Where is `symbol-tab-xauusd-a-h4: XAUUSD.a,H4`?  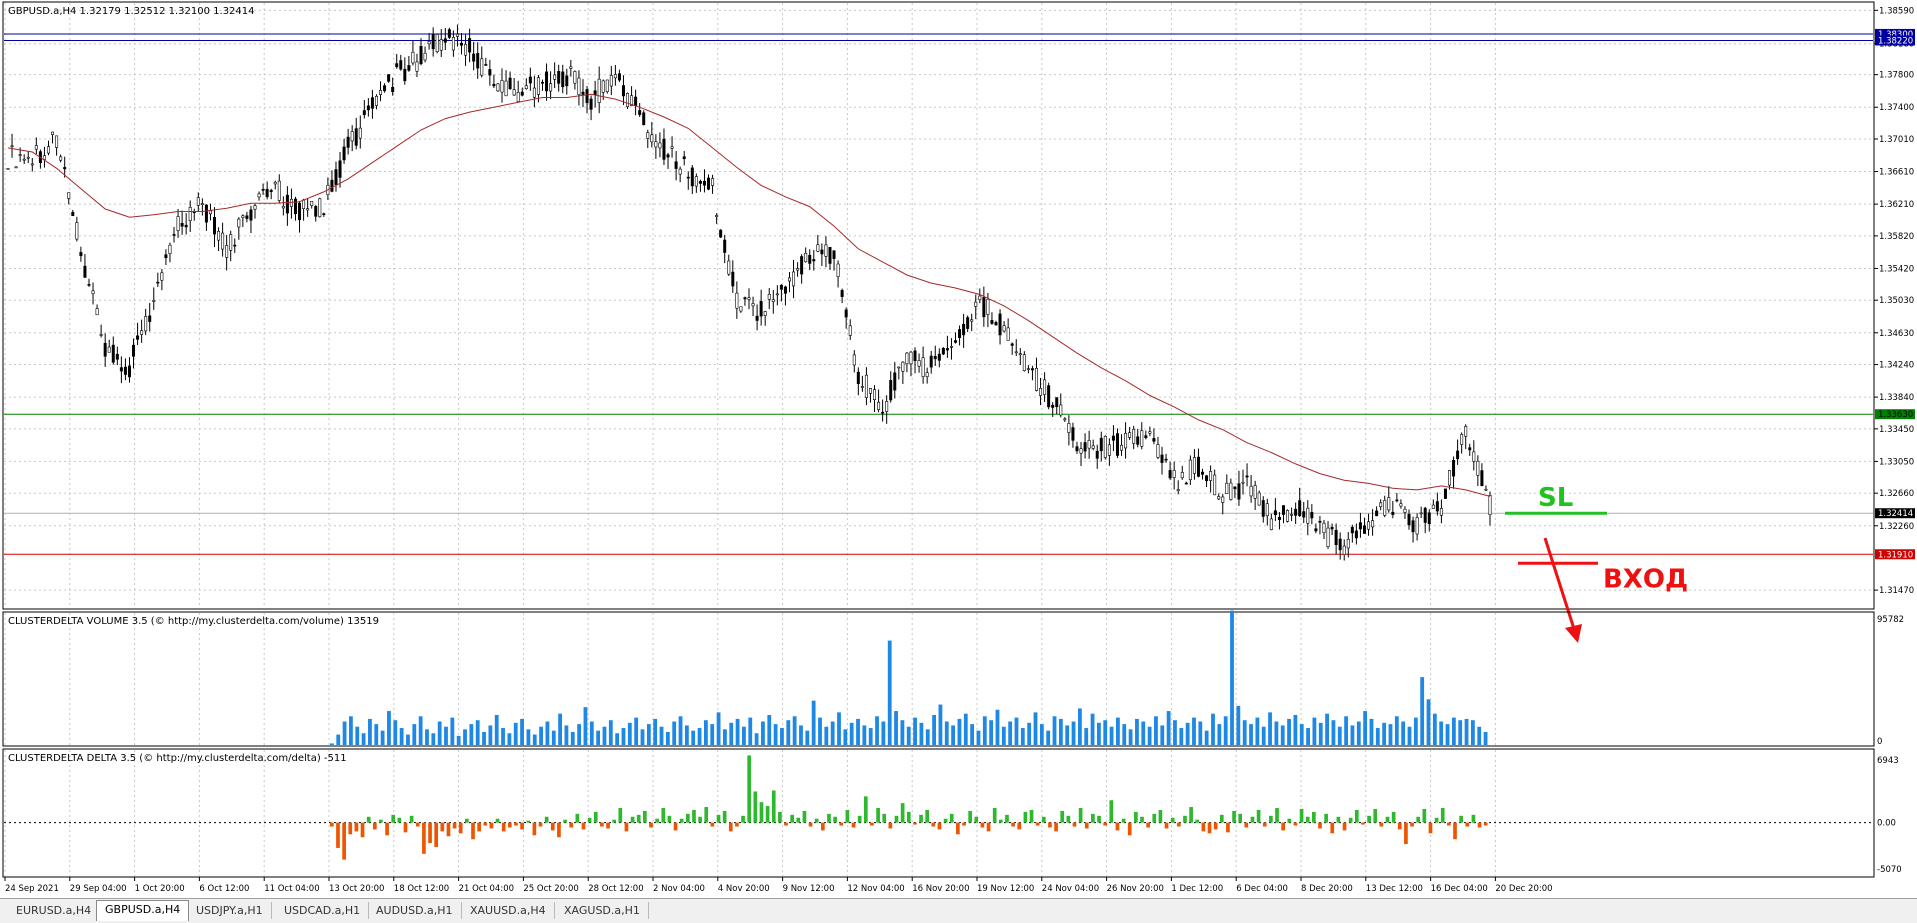 symbol-tab-xauusd-a-h4: XAUUSD.a,H4 is located at coordinates (508, 910).